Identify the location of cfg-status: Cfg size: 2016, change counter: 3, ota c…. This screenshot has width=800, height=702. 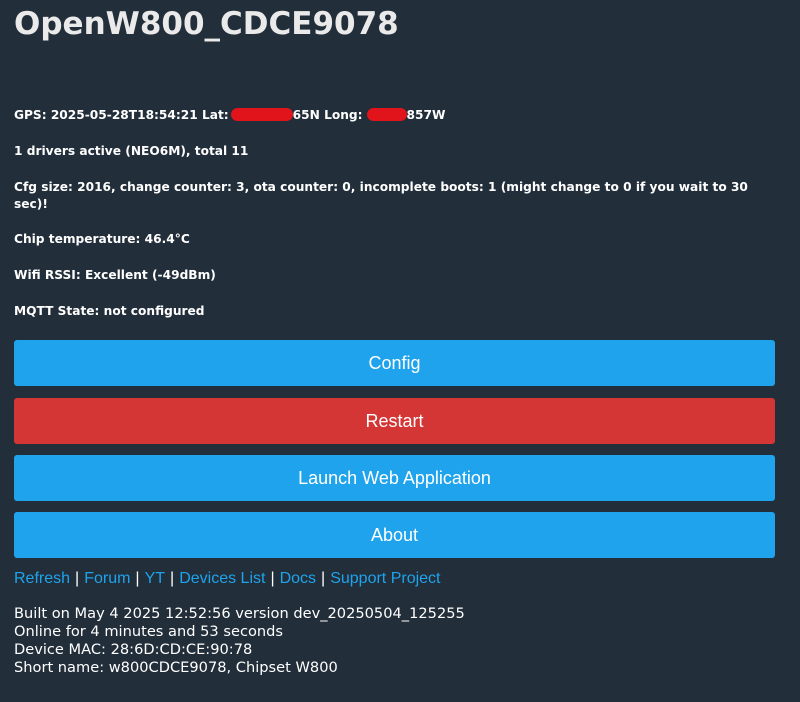
(381, 195).